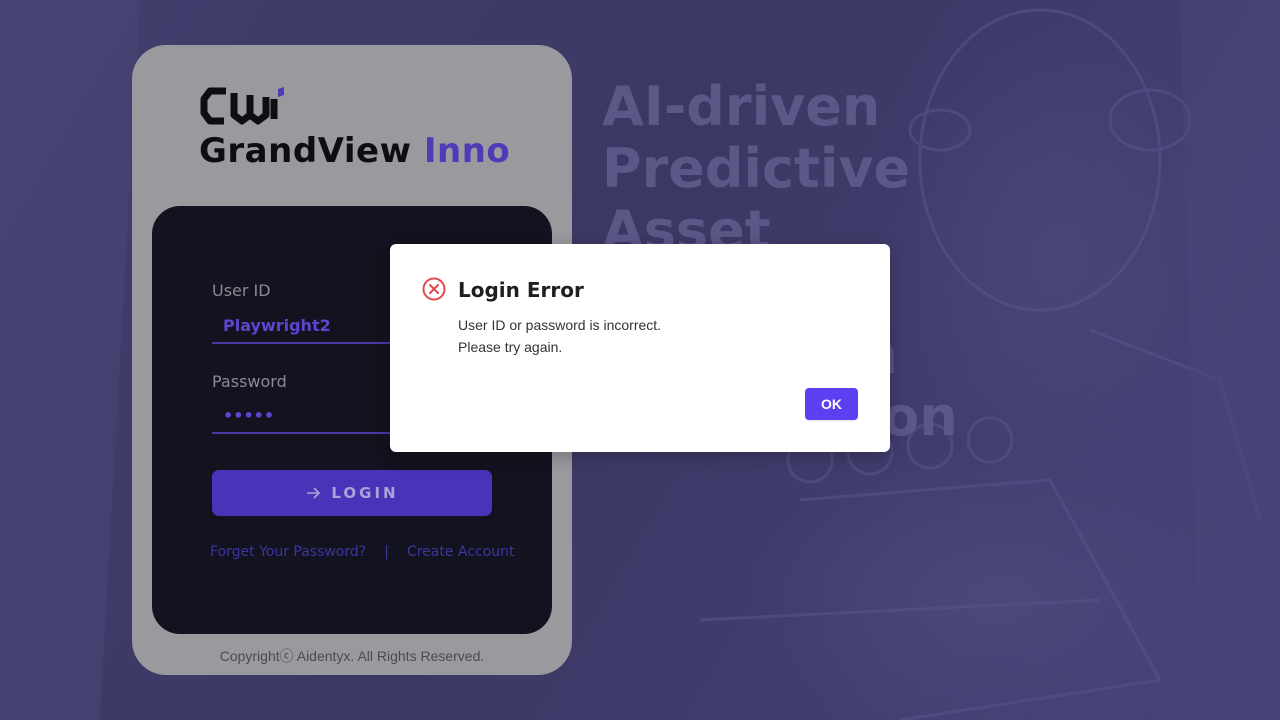  I want to click on hero-line: AI-driven, so click(741, 106).